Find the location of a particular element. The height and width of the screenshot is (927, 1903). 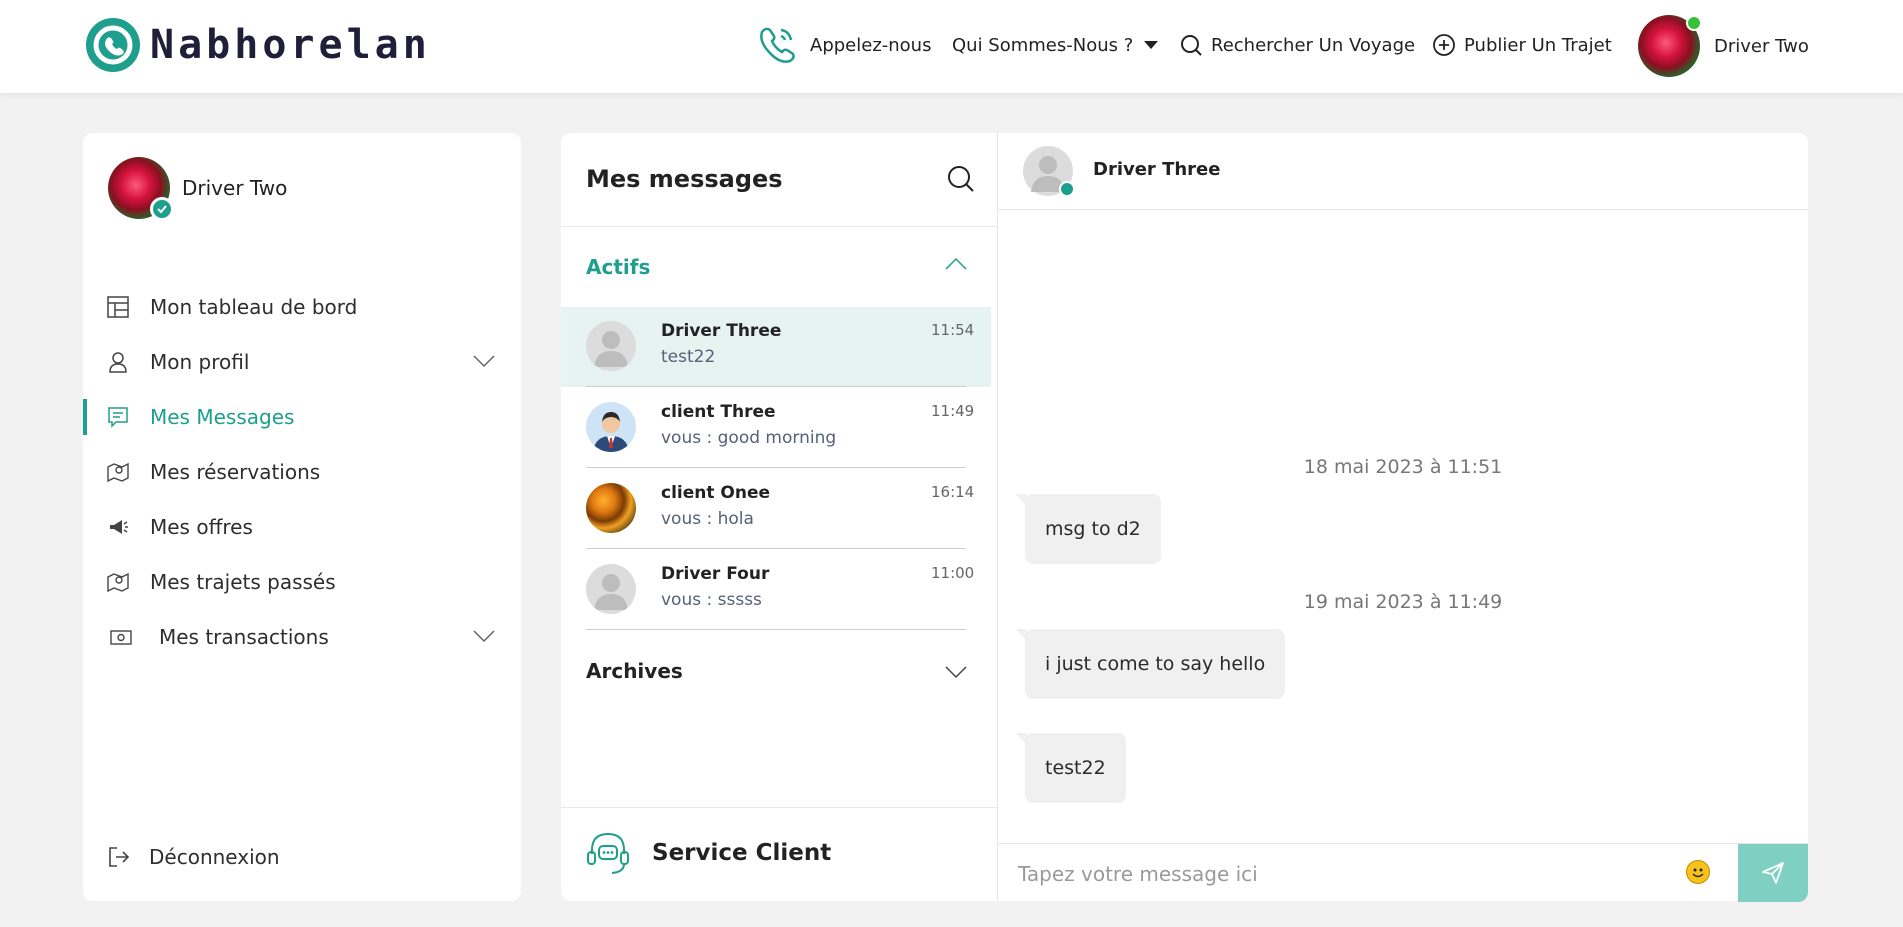

sidebar-item-label: Mes transactions is located at coordinates (244, 637).